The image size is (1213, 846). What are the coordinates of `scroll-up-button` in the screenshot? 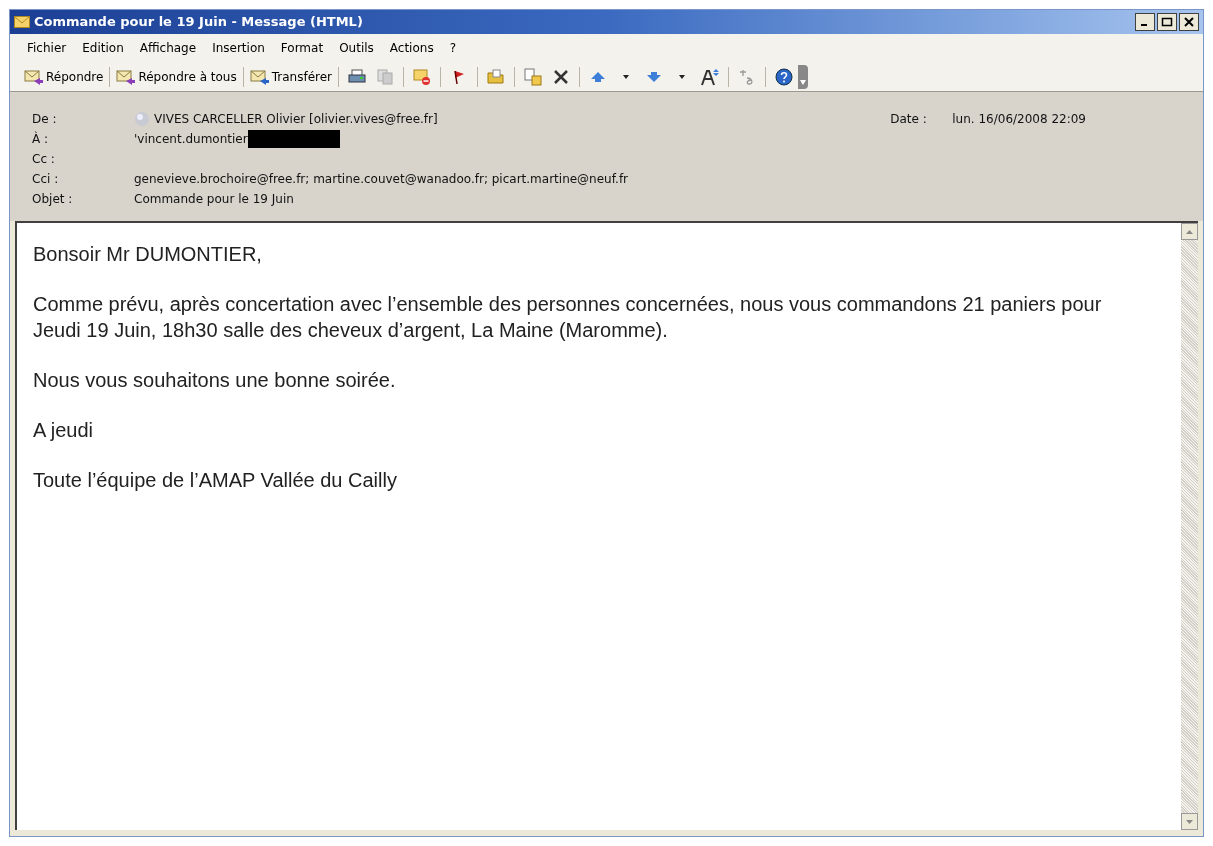 It's located at (1189, 231).